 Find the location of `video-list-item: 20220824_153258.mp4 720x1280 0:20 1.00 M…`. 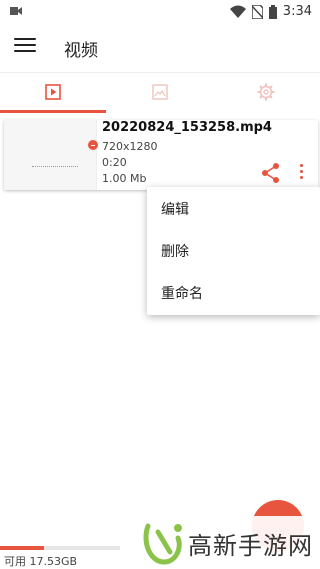

video-list-item: 20220824_153258.mp4 720x1280 0:20 1.00 M… is located at coordinates (161, 155).